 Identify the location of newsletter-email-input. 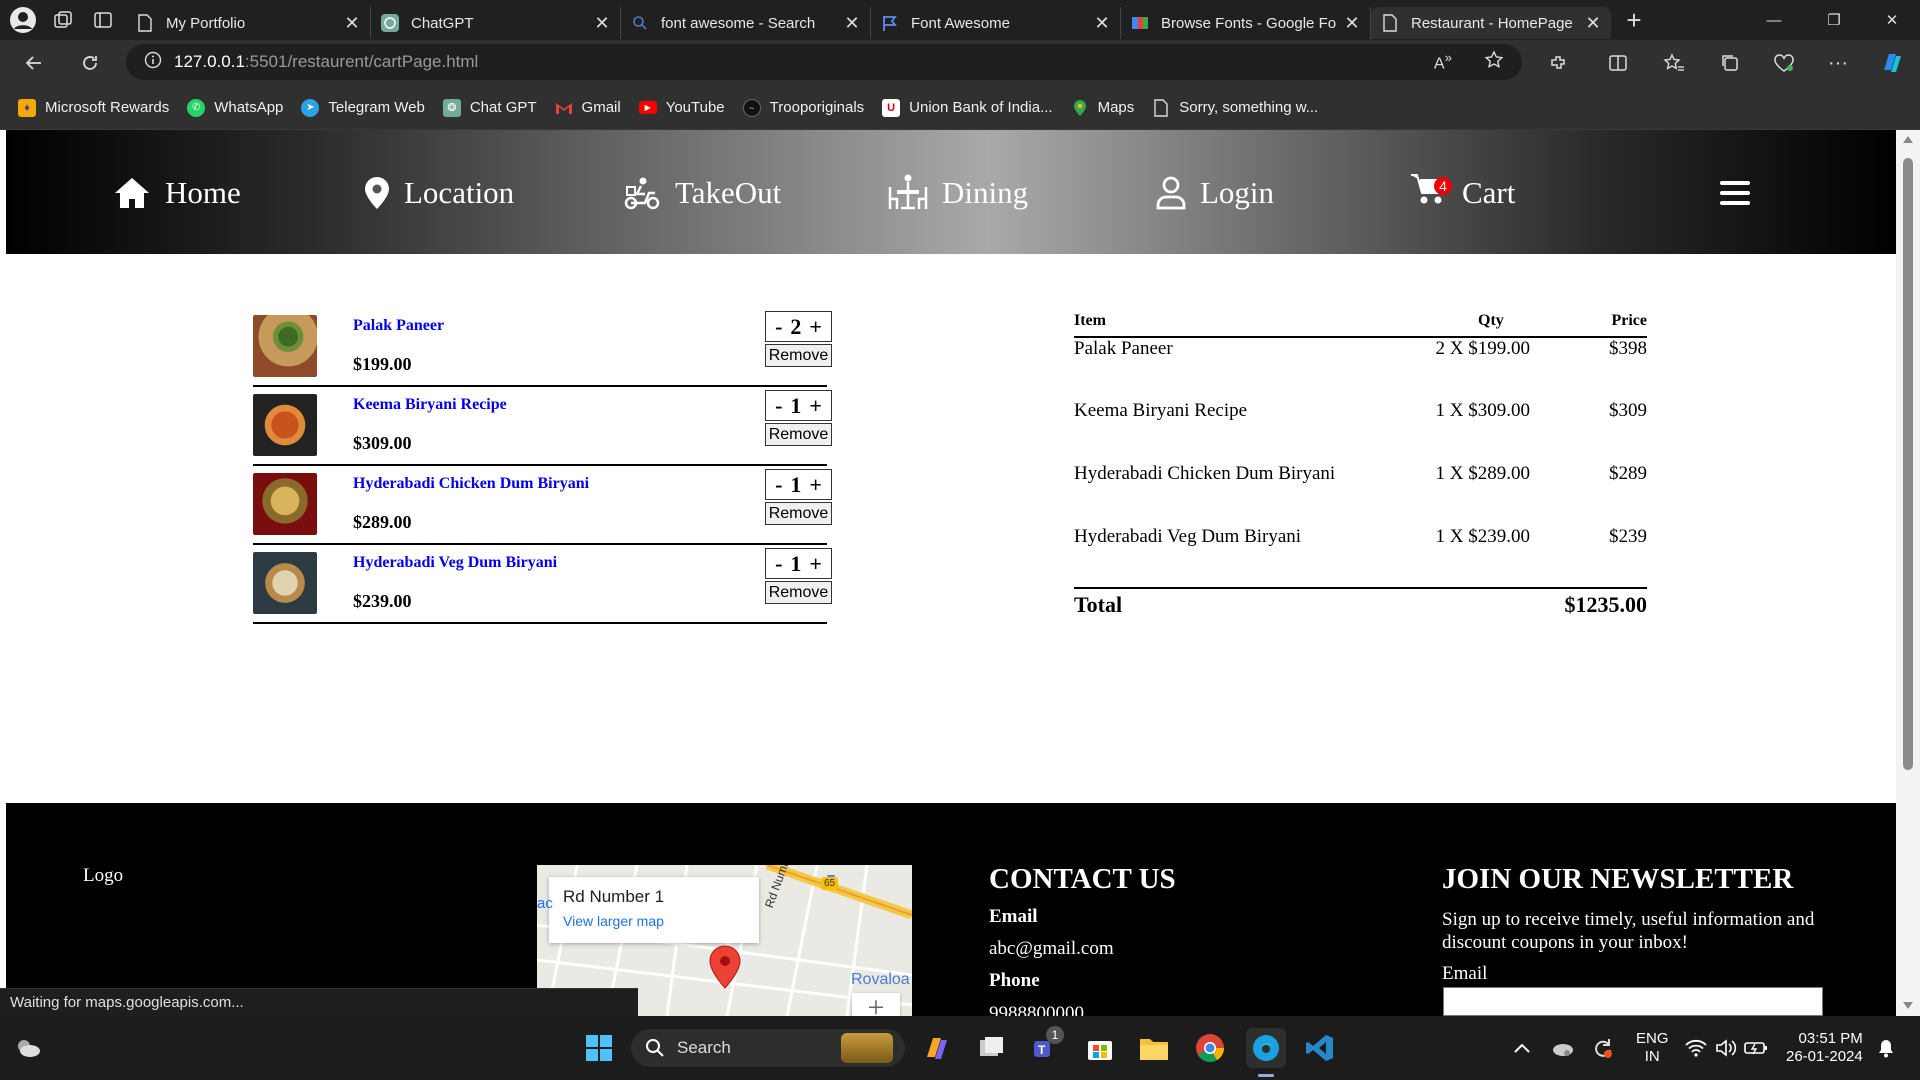
(1633, 1001).